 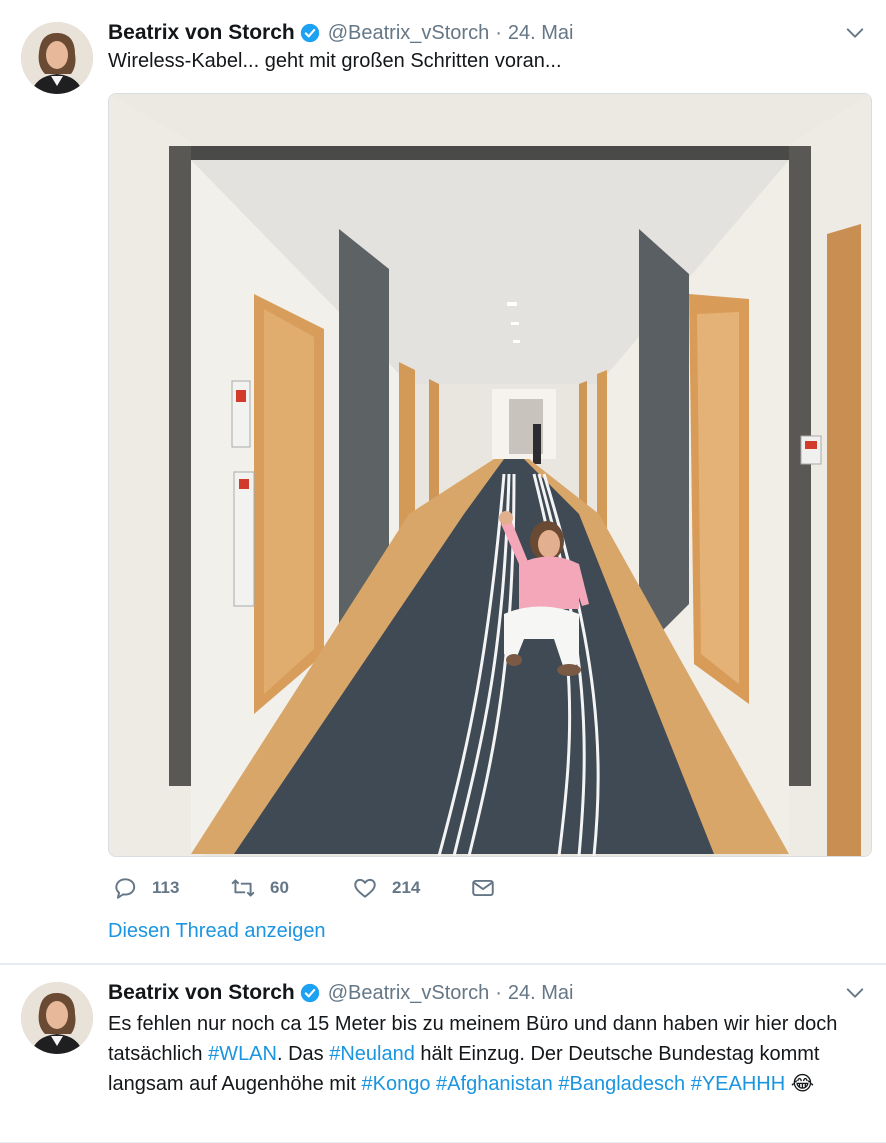 What do you see at coordinates (802, 1084) in the screenshot?
I see `laughing-emoji-icon: 😂` at bounding box center [802, 1084].